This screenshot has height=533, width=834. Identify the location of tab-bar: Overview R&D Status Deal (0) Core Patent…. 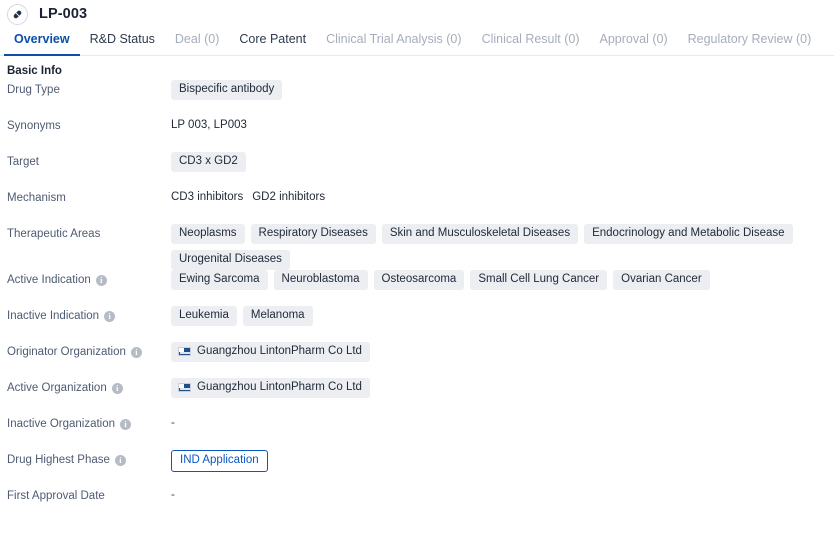
(417, 42).